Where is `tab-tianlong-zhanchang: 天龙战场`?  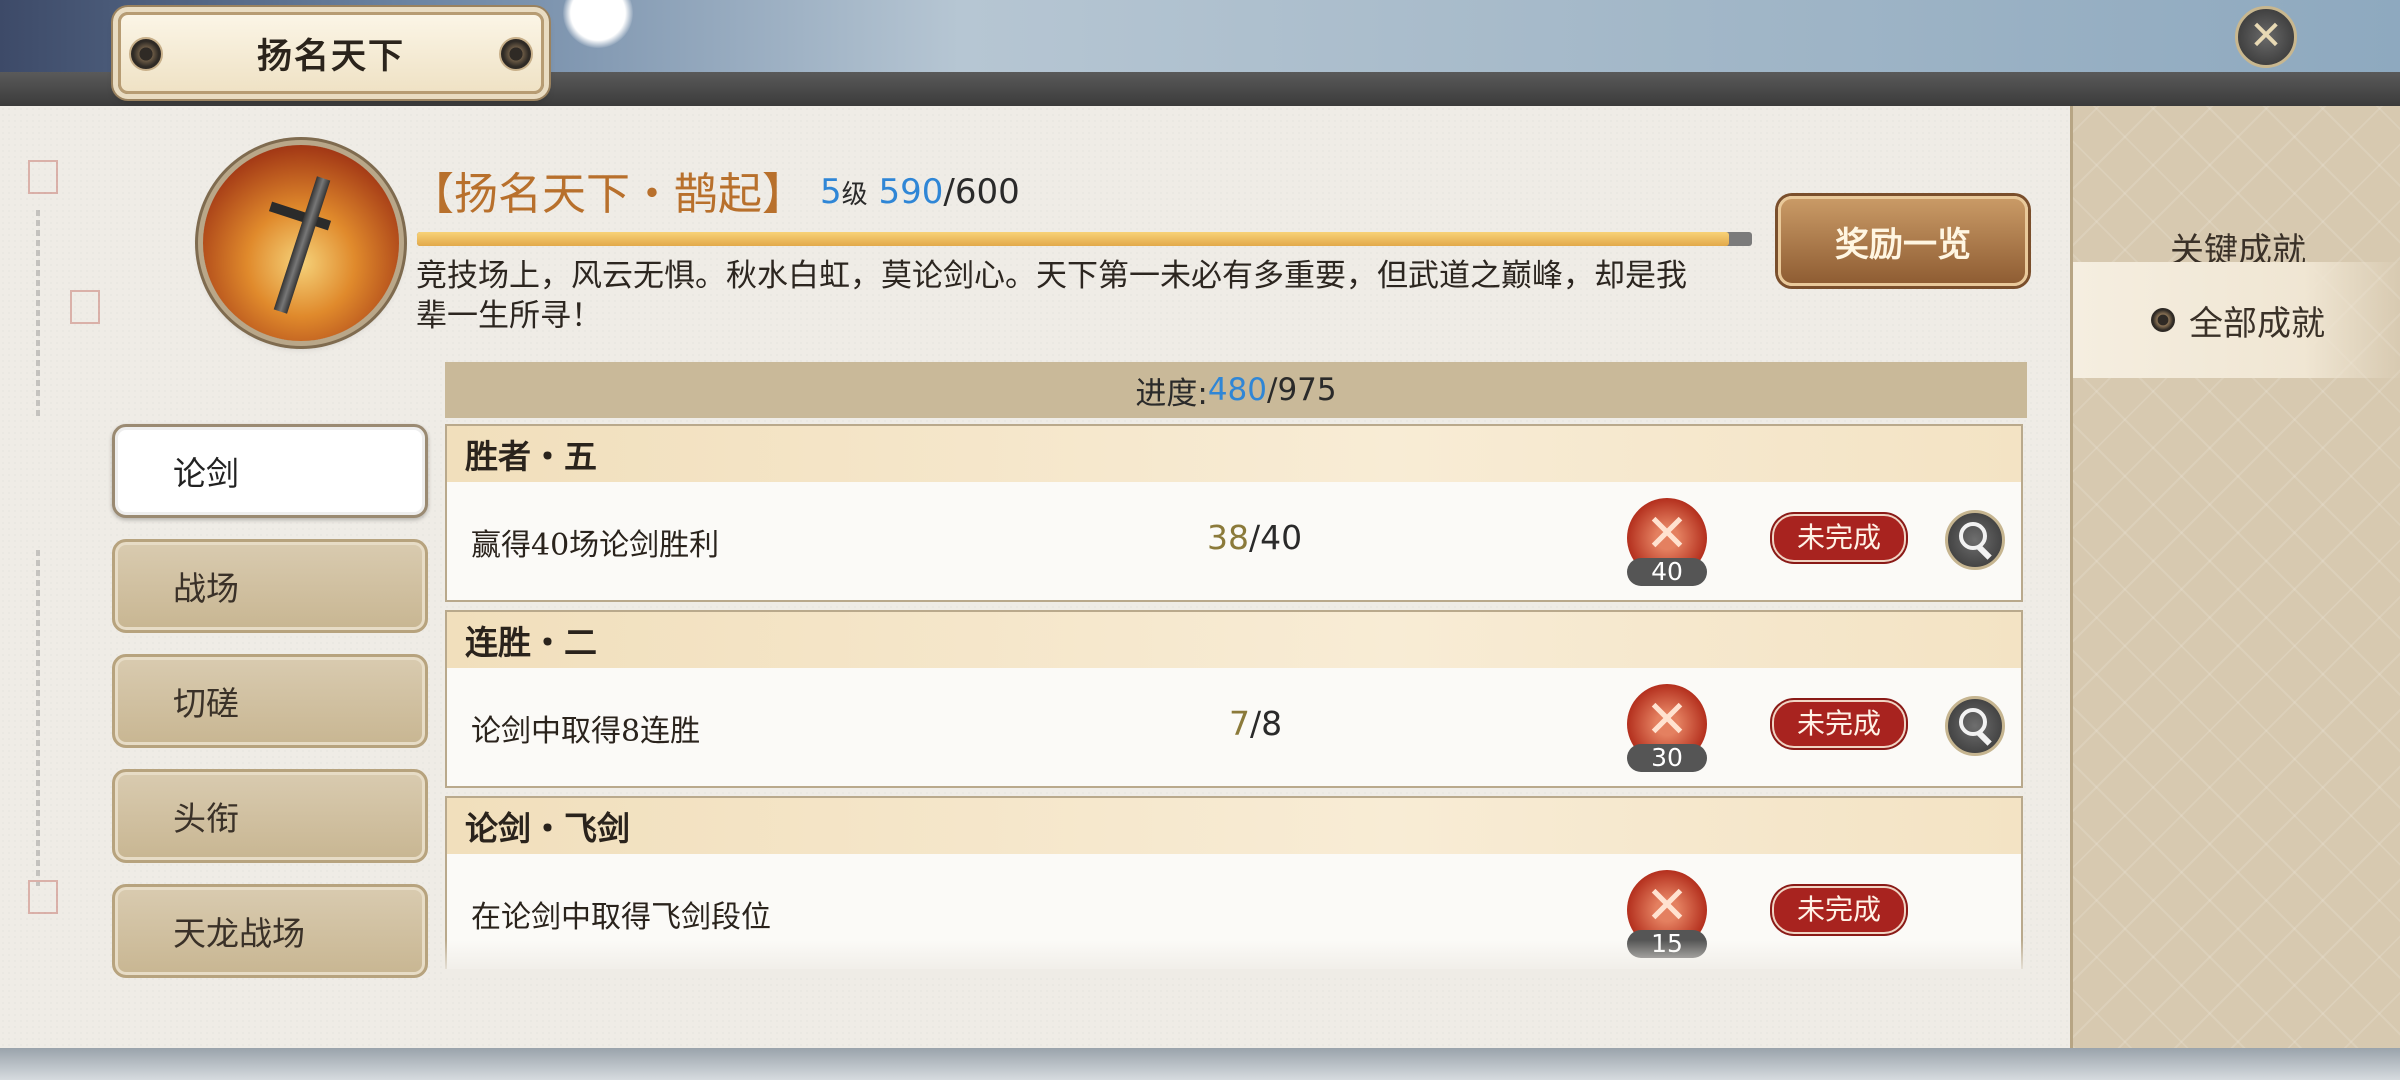 tab-tianlong-zhanchang: 天龙战场 is located at coordinates (270, 931).